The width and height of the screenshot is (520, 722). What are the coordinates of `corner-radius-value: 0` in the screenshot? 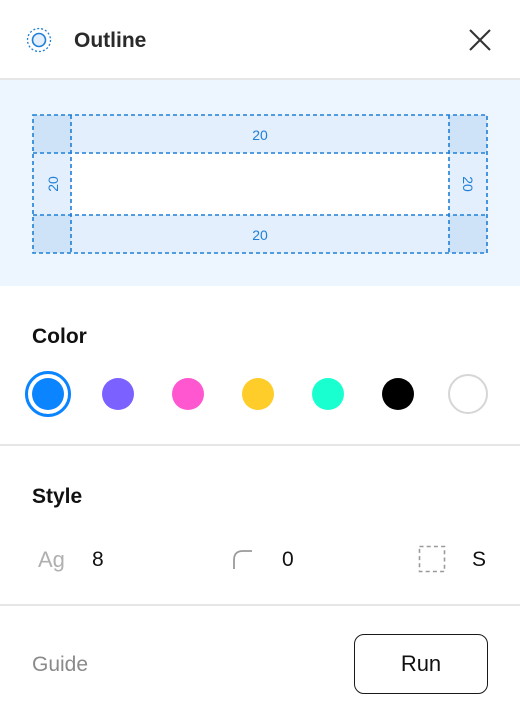 It's located at (288, 560).